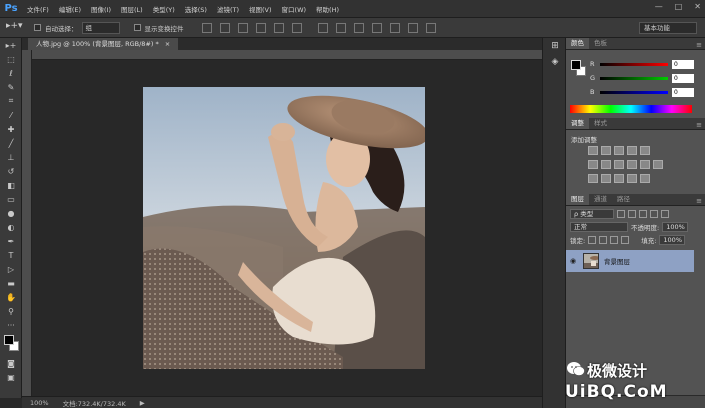 The width and height of the screenshot is (705, 408). Describe the element at coordinates (242, 27) in the screenshot. I see `align-bottom-icon` at that location.